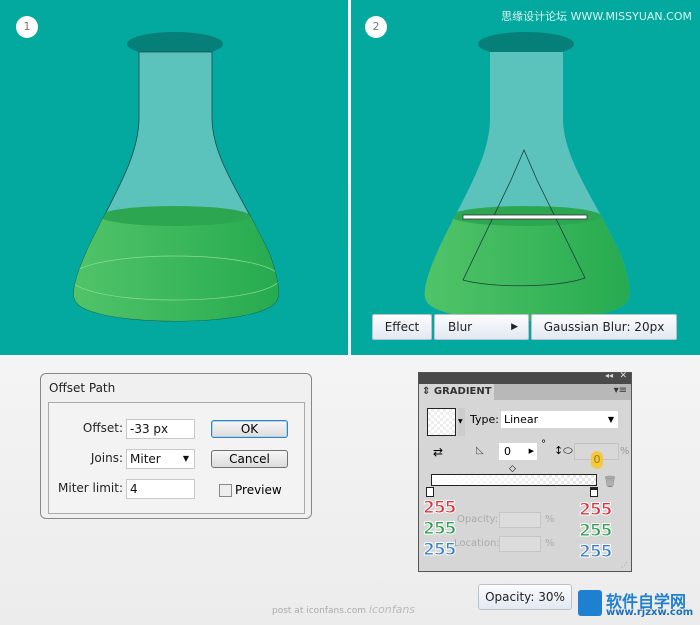 The height and width of the screenshot is (625, 700). What do you see at coordinates (258, 490) in the screenshot?
I see `preview-label: Preview` at bounding box center [258, 490].